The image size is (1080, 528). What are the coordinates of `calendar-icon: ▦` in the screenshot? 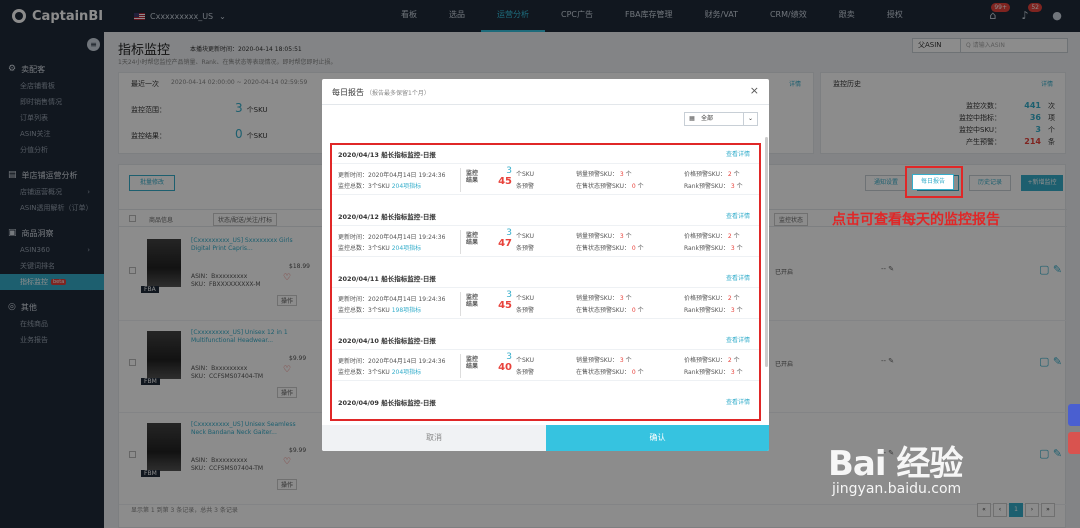 It's located at (692, 118).